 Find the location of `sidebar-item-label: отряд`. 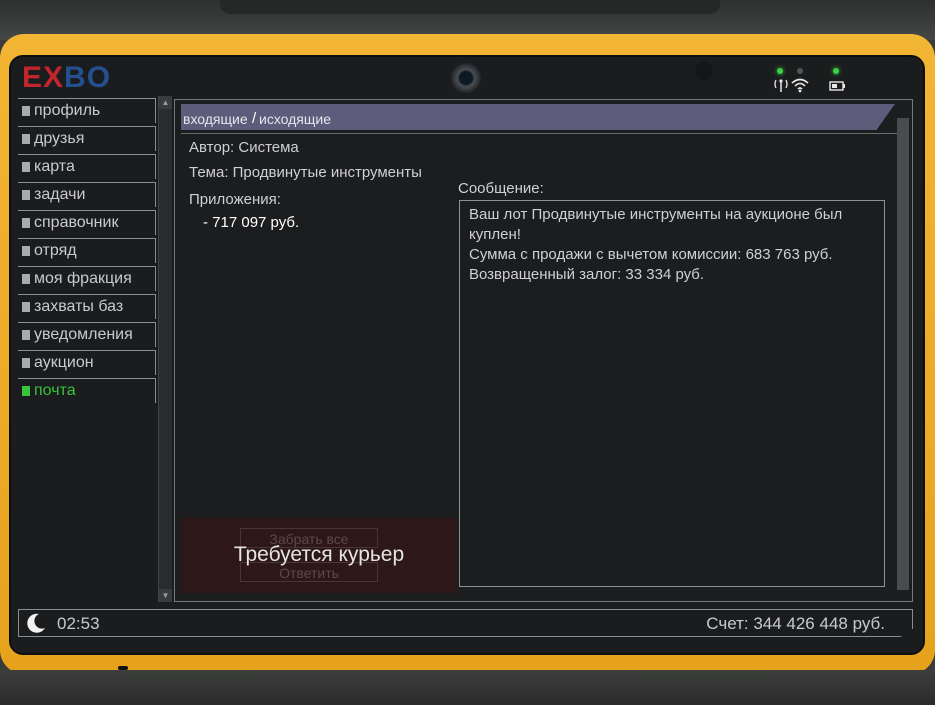

sidebar-item-label: отряд is located at coordinates (55, 250).